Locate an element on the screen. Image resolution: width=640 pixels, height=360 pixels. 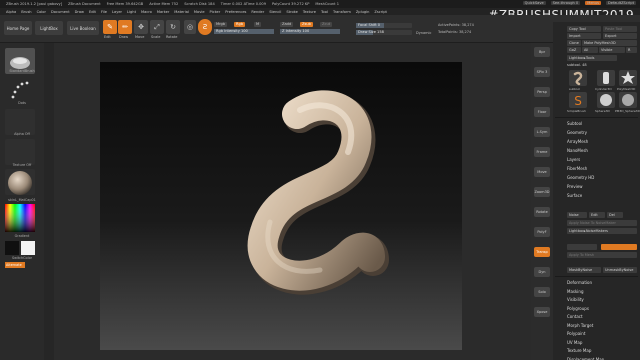
unmask-by-noise-button: UnmaskByNoise is located at coordinates (620, 270).